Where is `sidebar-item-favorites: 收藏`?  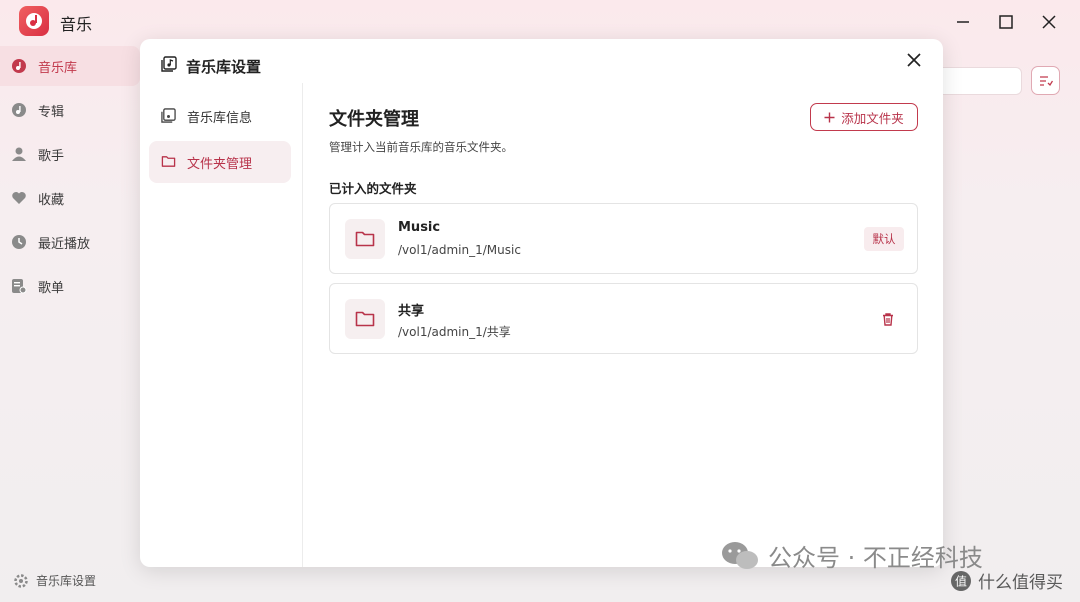 sidebar-item-favorites: 收藏 is located at coordinates (70, 198).